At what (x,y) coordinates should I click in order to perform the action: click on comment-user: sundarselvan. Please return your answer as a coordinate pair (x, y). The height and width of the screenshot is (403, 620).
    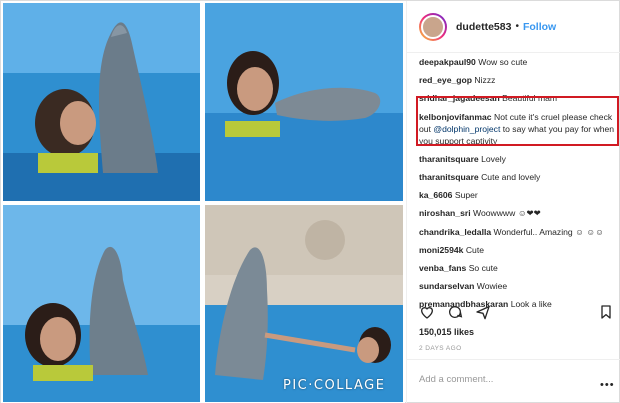
    Looking at the image, I should click on (446, 286).